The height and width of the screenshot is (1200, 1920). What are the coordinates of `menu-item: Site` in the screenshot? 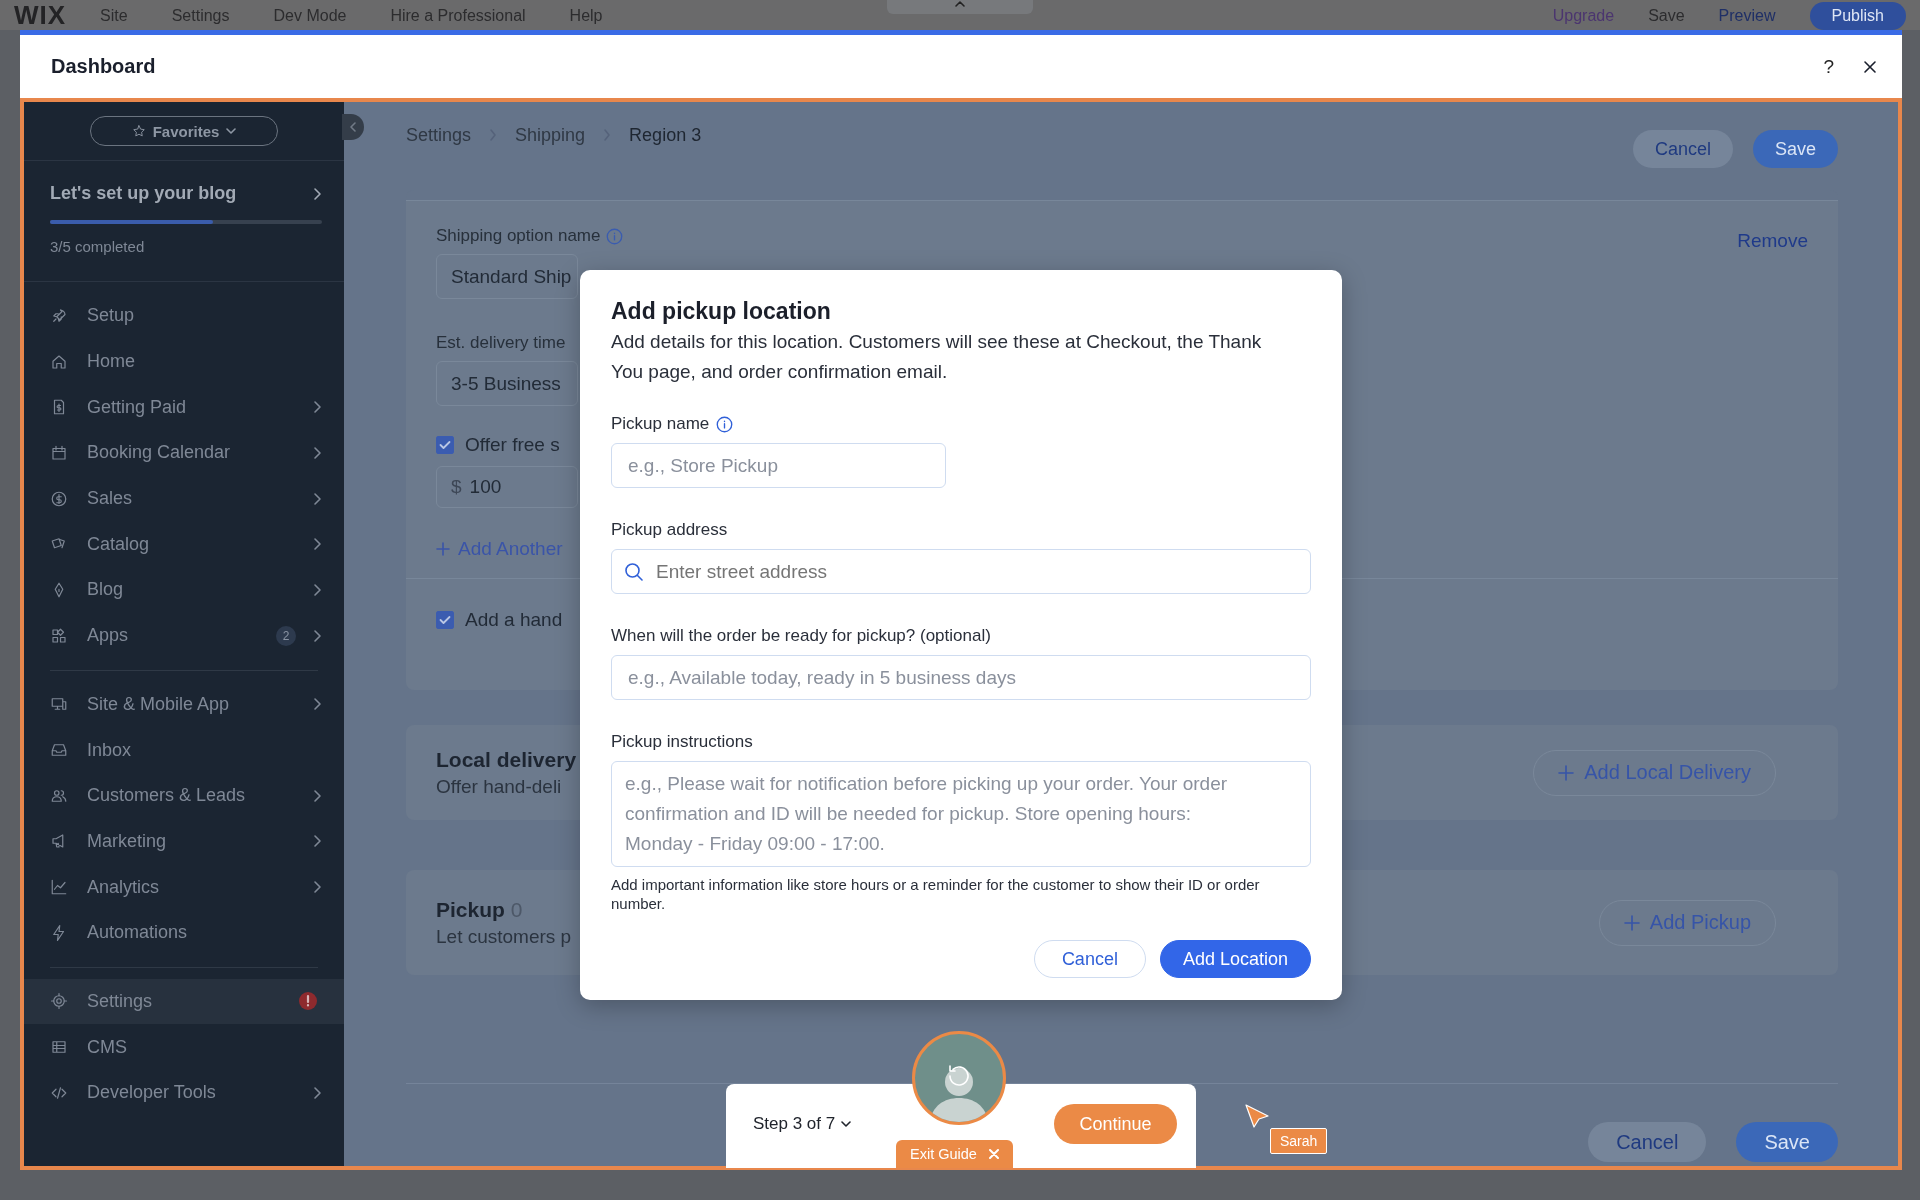 It's located at (114, 15).